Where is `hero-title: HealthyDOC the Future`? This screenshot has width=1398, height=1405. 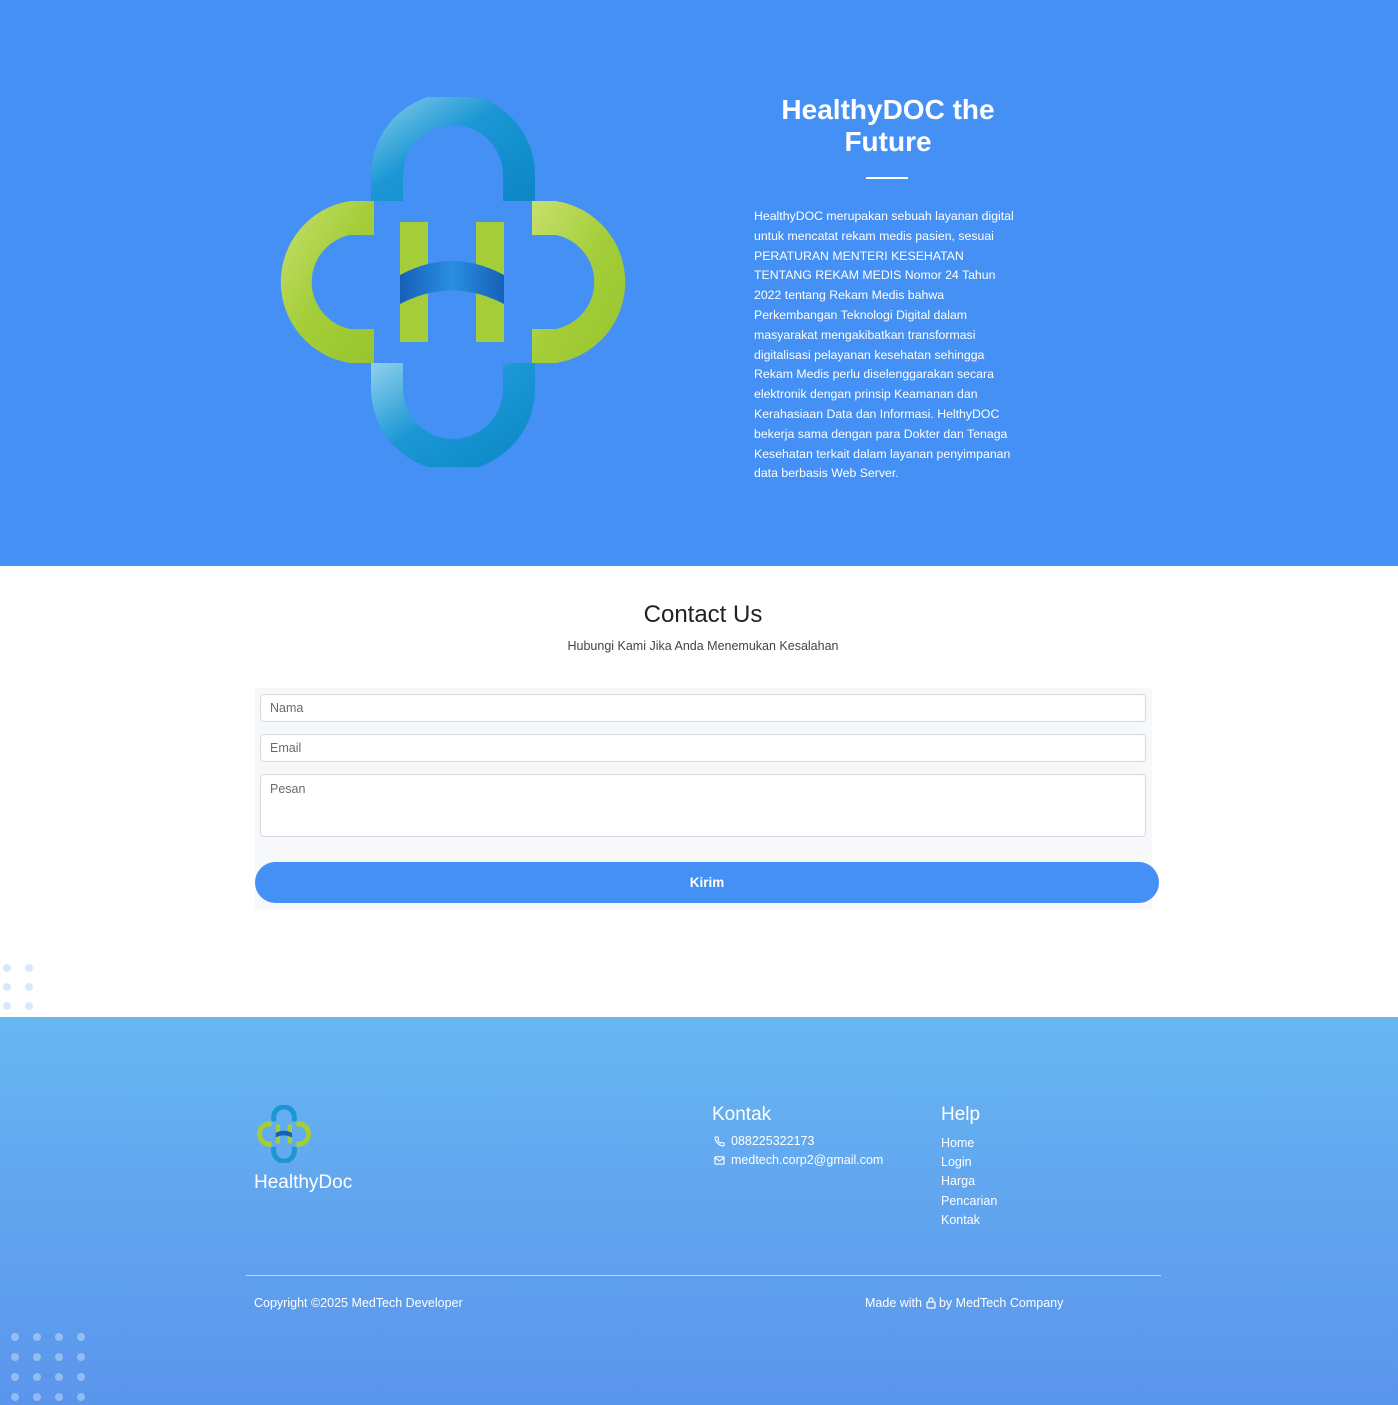
hero-title: HealthyDOC the Future is located at coordinates (888, 125).